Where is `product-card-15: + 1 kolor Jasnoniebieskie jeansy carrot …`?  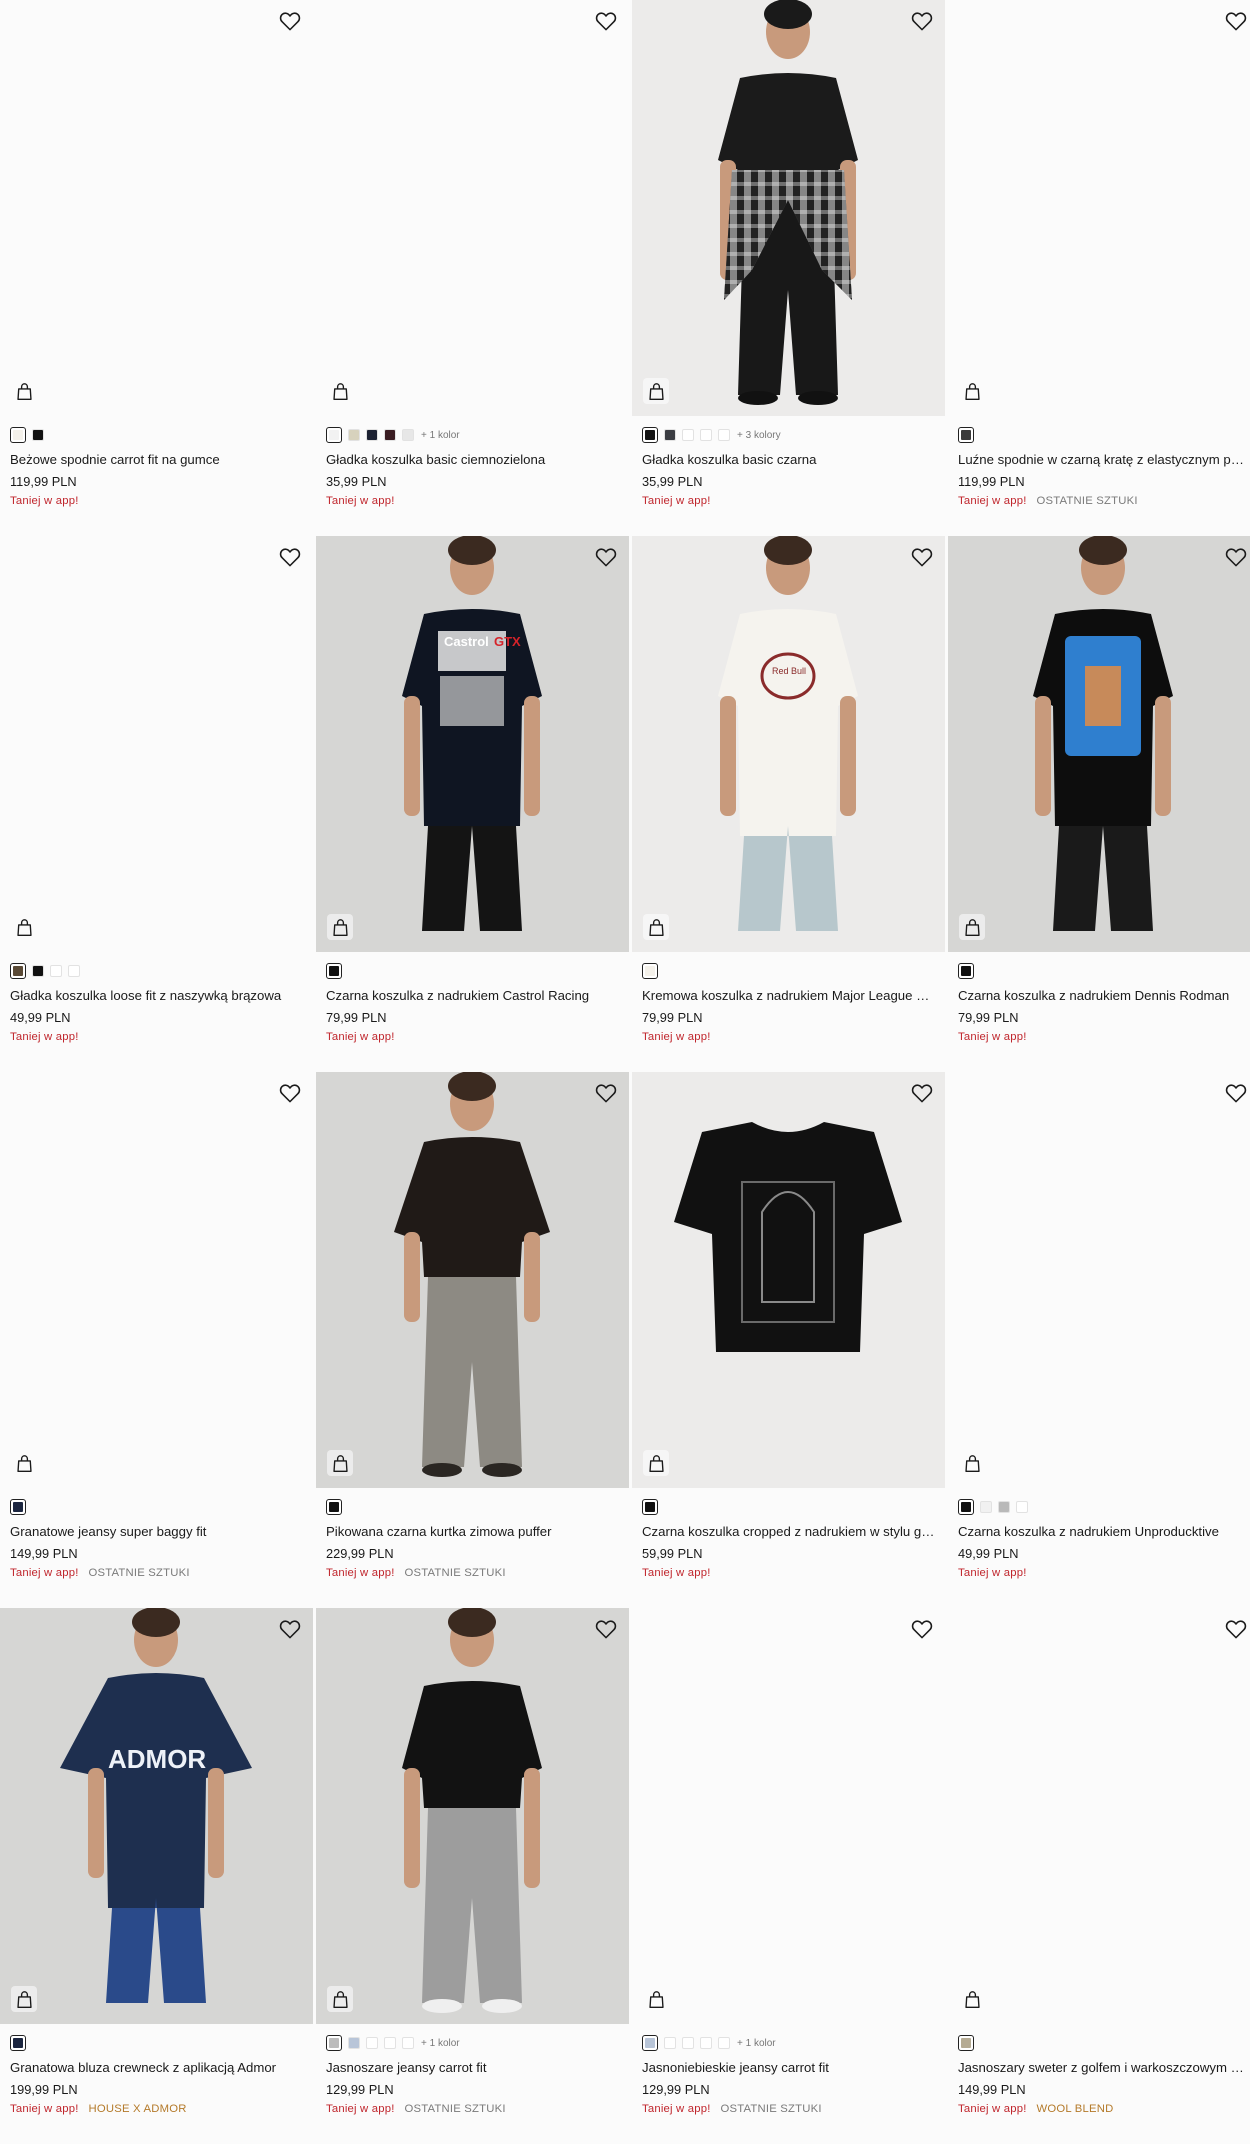
product-card-15: + 1 kolor Jasnoniebieskie jeansy carrot … is located at coordinates (788, 1876).